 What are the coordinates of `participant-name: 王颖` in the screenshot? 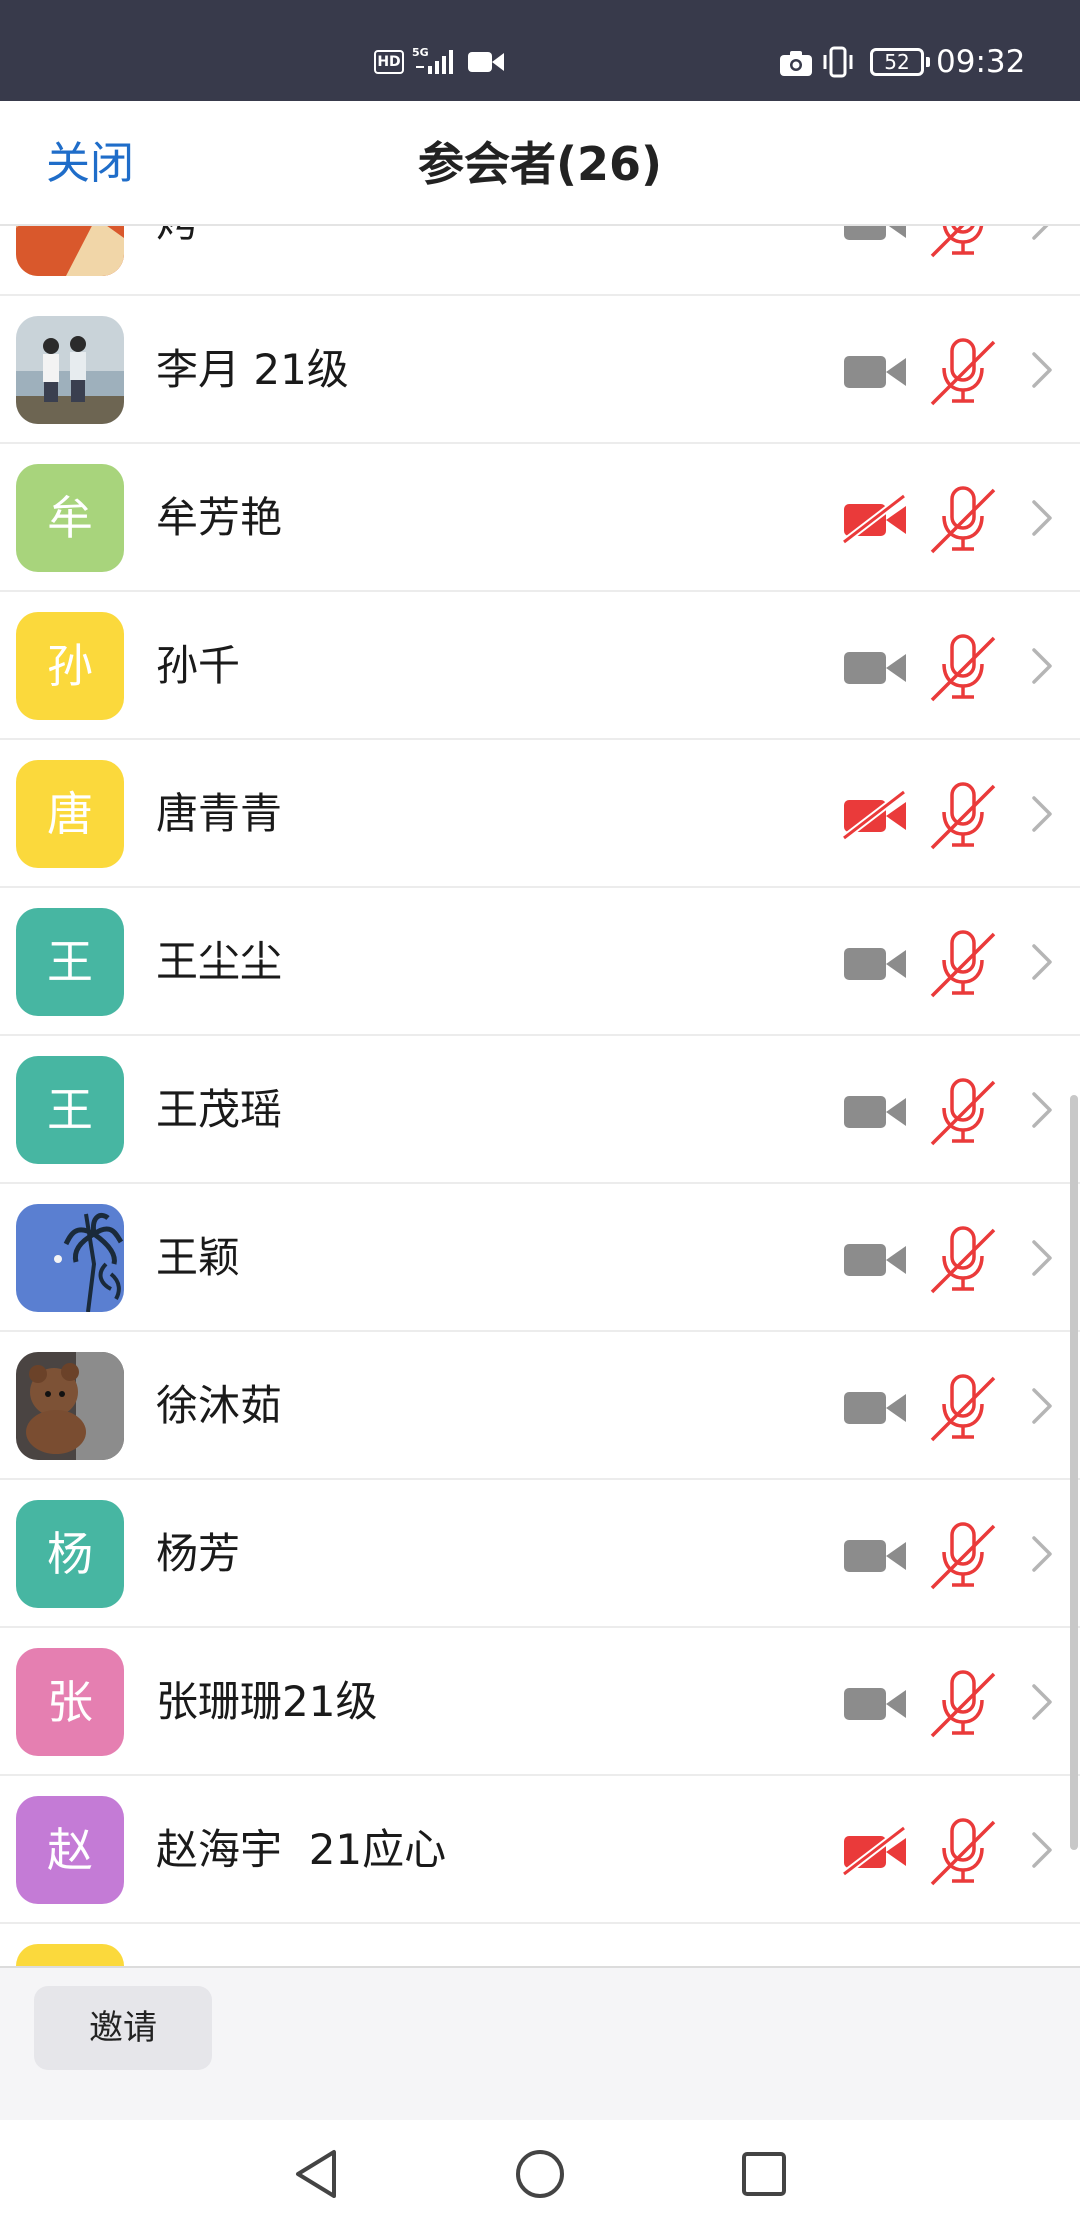 It's located at (198, 1257).